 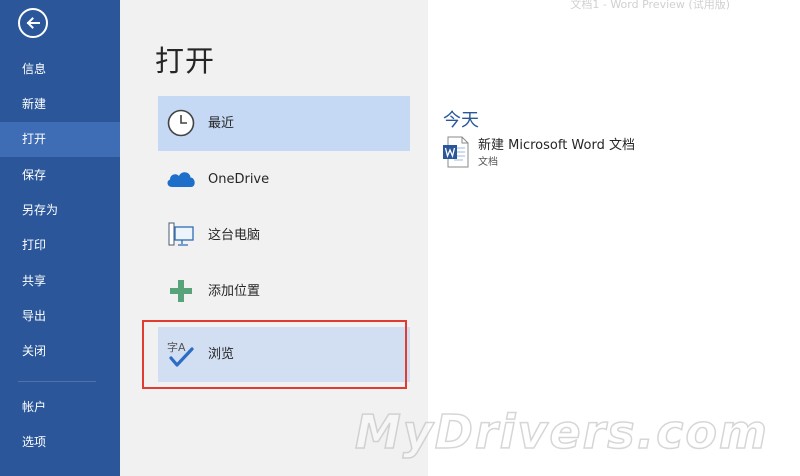 What do you see at coordinates (181, 123) in the screenshot?
I see `clock-icon` at bounding box center [181, 123].